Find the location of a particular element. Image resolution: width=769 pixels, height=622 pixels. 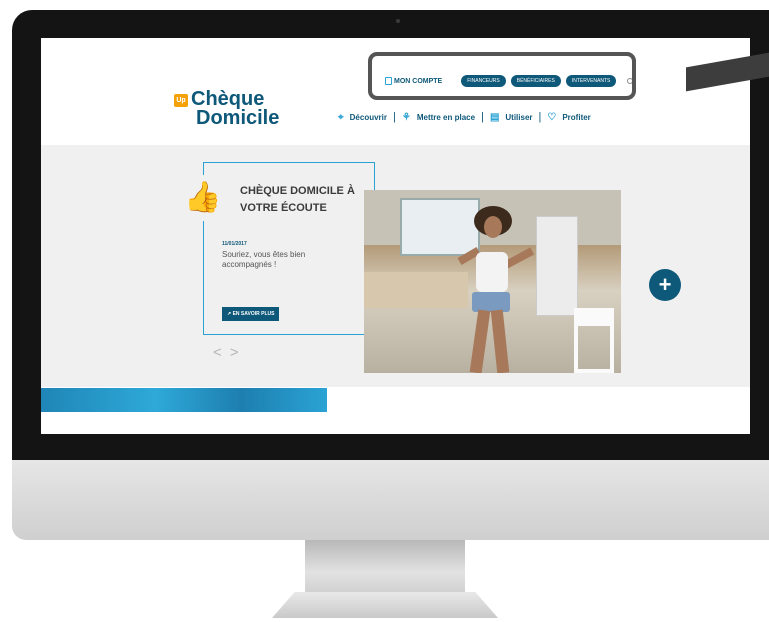

learn-more-button: ↗ EN SAVOIR PLUS is located at coordinates (251, 314).